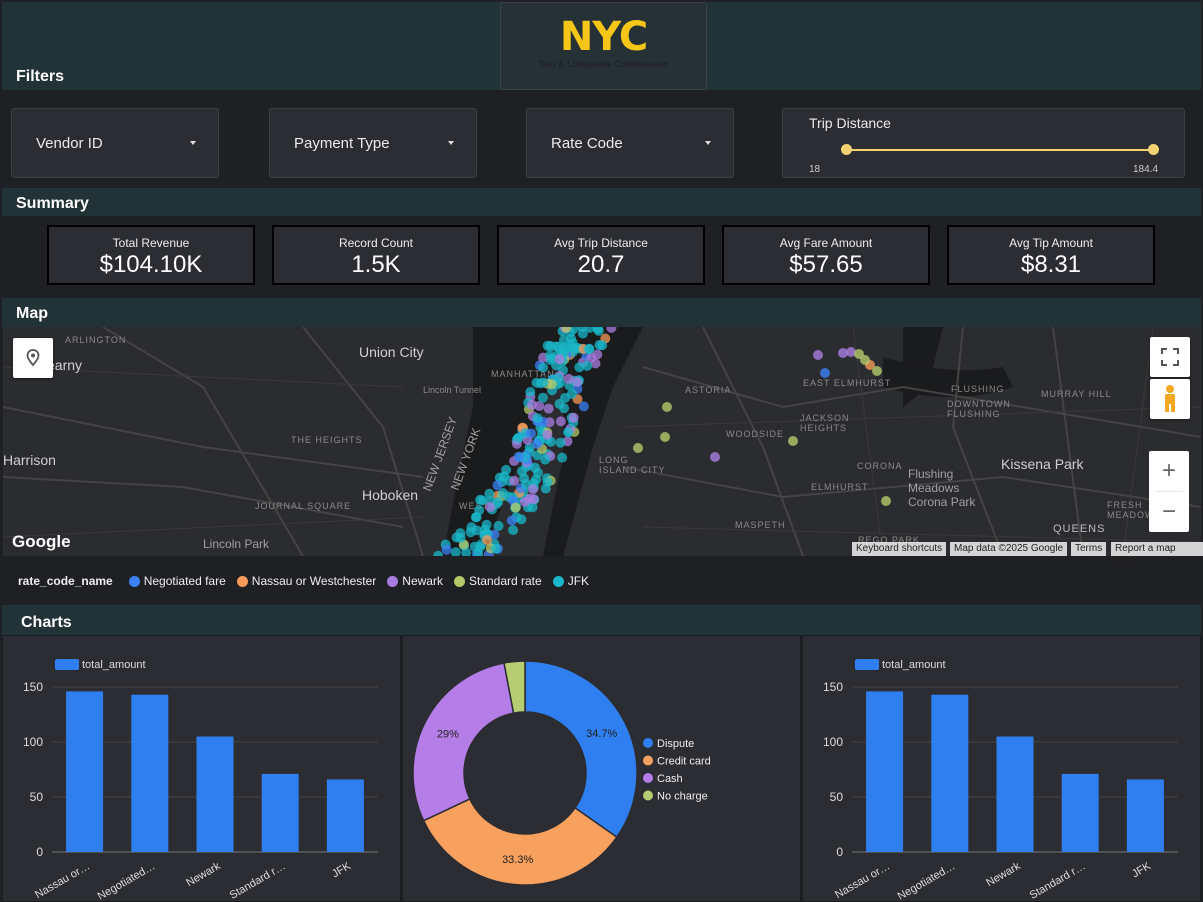 This screenshot has height=902, width=1203. I want to click on zoom-out-icon: −, so click(1169, 512).